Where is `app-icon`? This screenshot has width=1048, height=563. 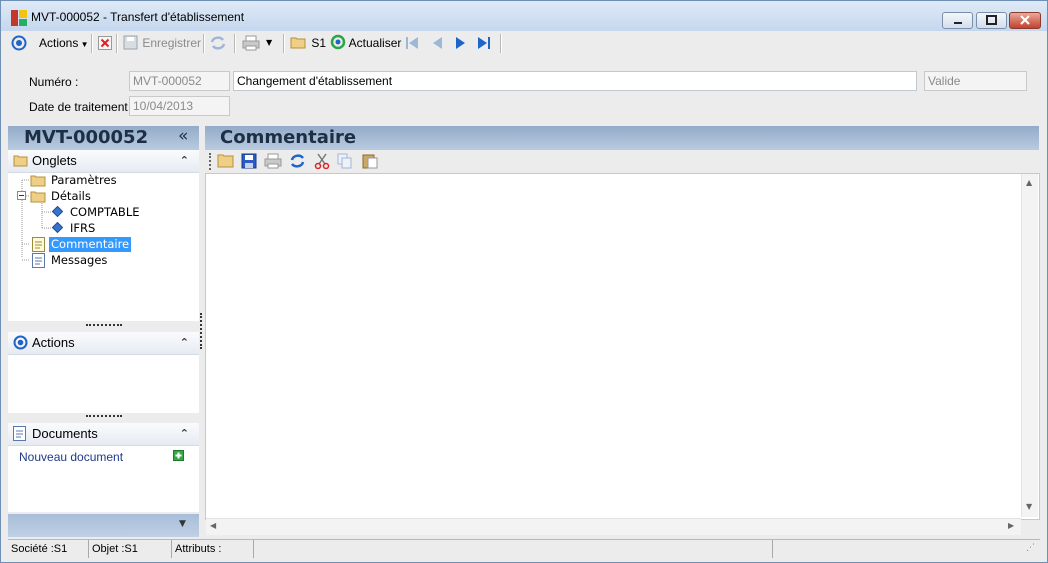
app-icon is located at coordinates (19, 18).